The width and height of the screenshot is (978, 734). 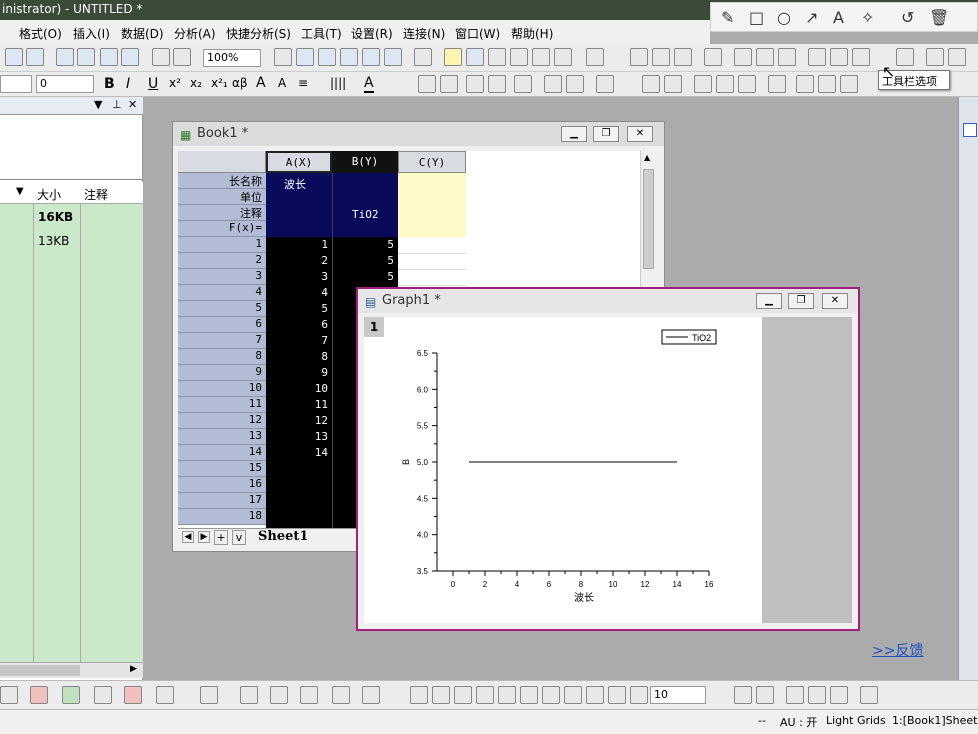 What do you see at coordinates (222, 421) in the screenshot?
I see `row-number: 12` at bounding box center [222, 421].